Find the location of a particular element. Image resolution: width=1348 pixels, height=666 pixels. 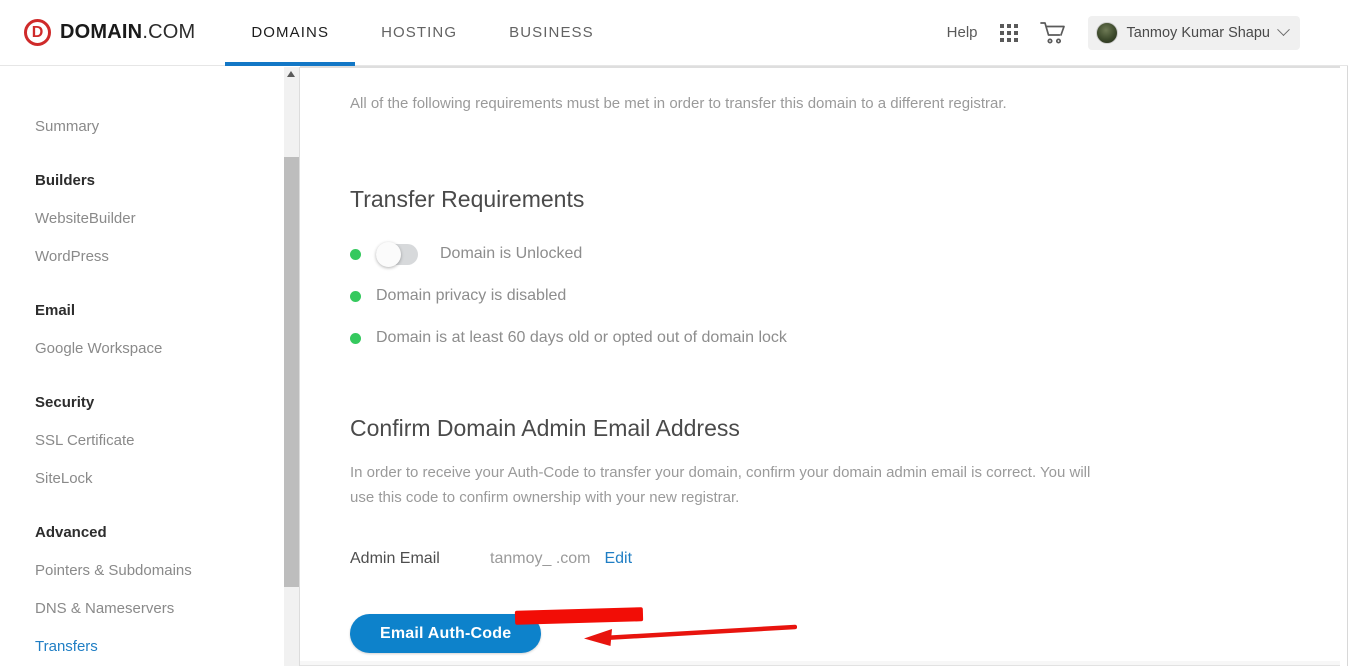

sidebar-item-label: DNS & Nameservers is located at coordinates (105, 608).